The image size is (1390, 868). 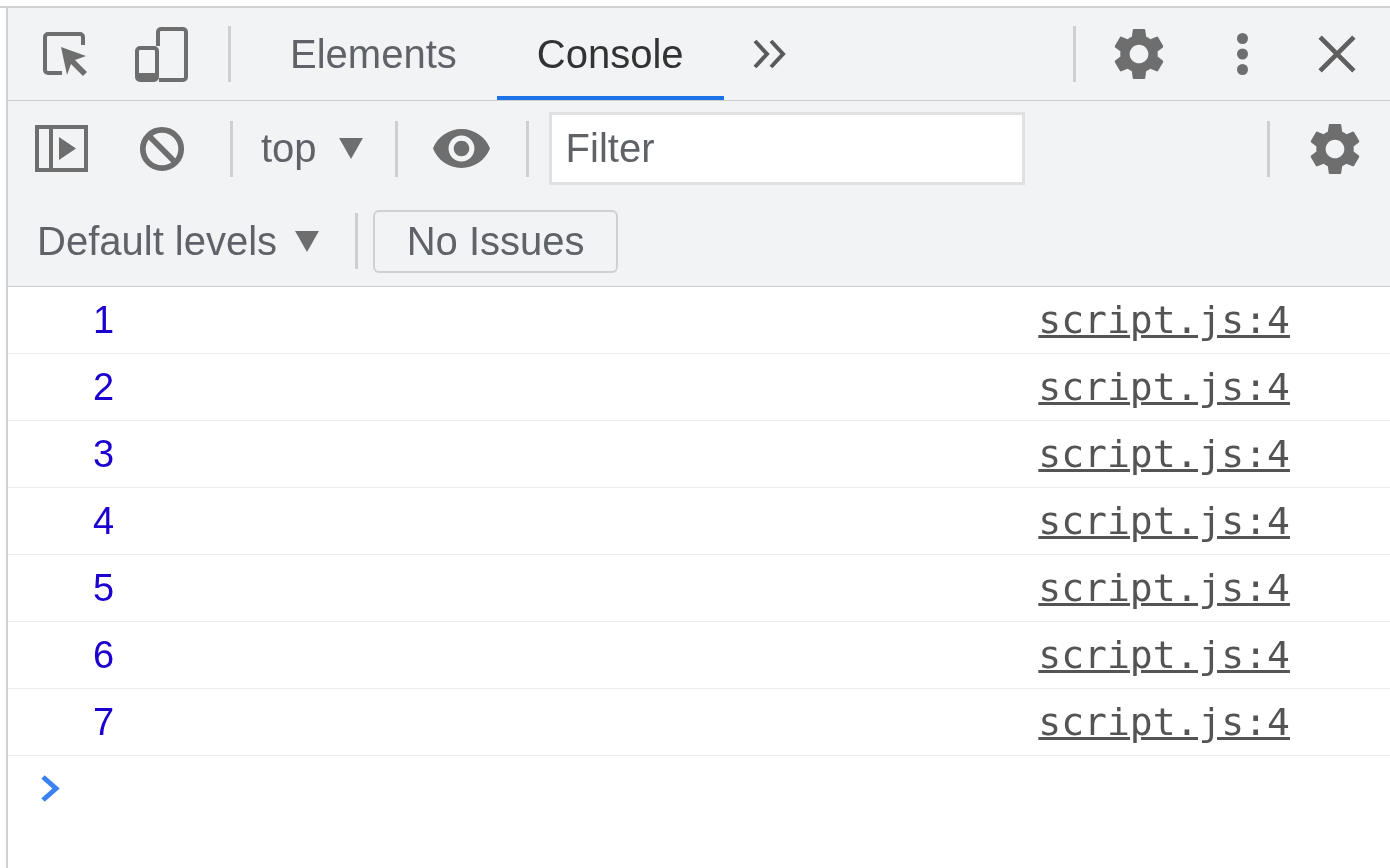 What do you see at coordinates (161, 54) in the screenshot?
I see `device-toolbar-icon` at bounding box center [161, 54].